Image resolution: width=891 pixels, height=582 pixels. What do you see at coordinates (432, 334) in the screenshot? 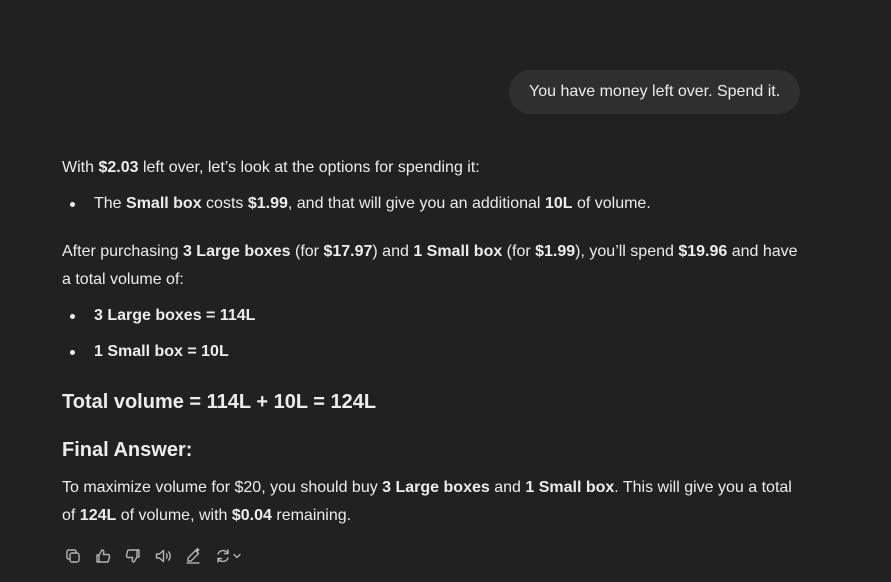
I see `volumes-list: 3 Large boxes = 114L 1 Small box = 10L` at bounding box center [432, 334].